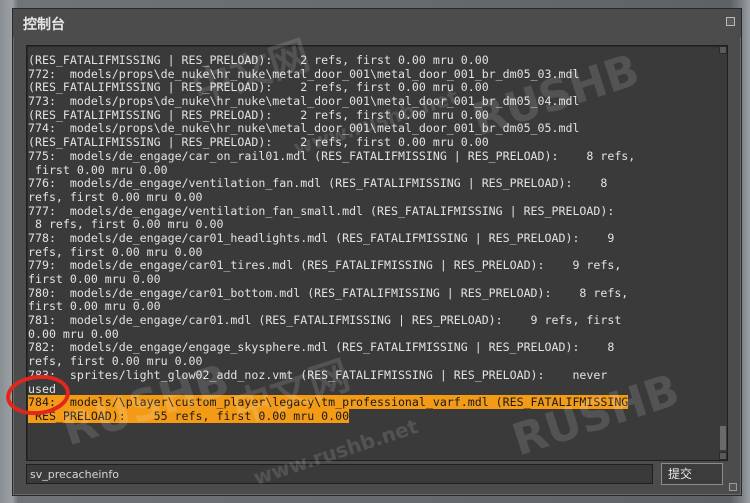 The width and height of the screenshot is (750, 503). Describe the element at coordinates (723, 253) in the screenshot. I see `console-scrollbar` at that location.